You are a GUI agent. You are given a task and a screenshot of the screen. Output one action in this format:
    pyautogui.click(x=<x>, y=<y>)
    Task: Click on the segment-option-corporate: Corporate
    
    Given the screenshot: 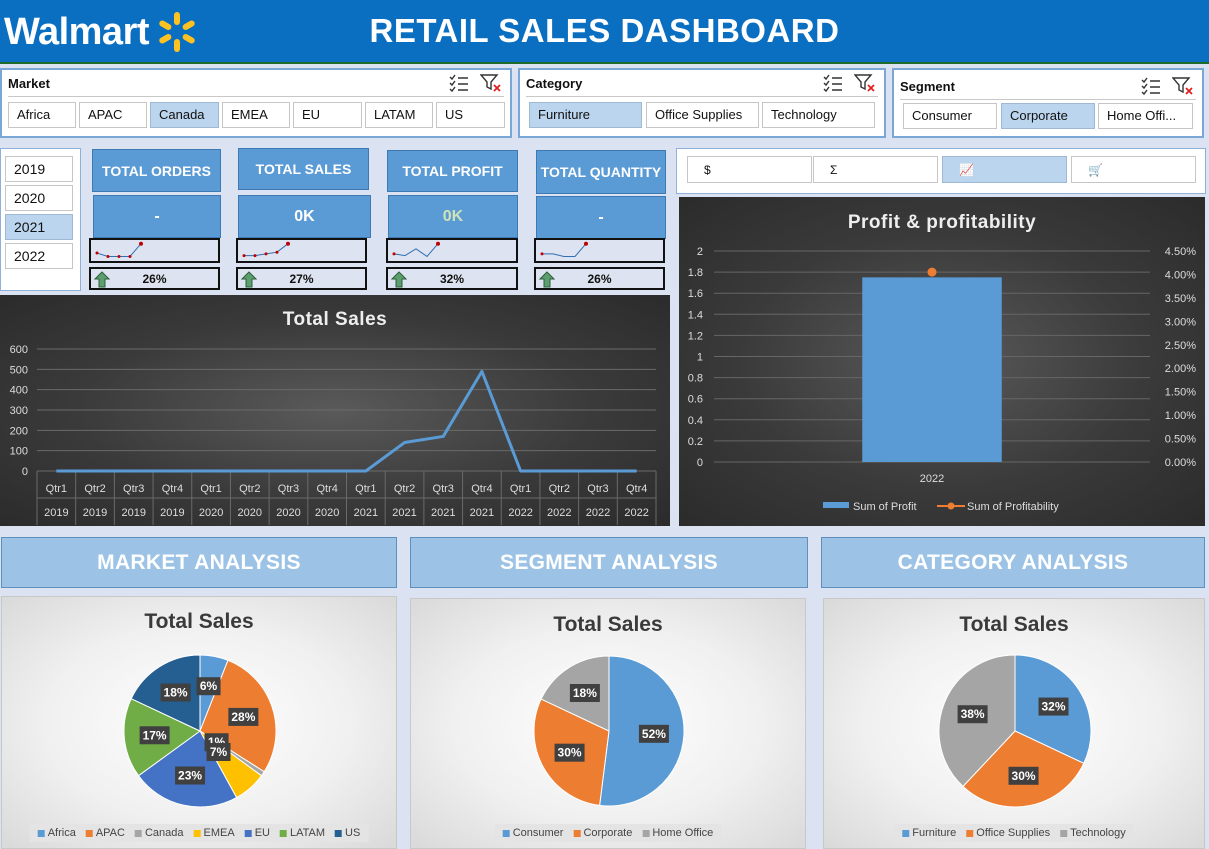 What is the action you would take?
    pyautogui.click(x=1048, y=116)
    